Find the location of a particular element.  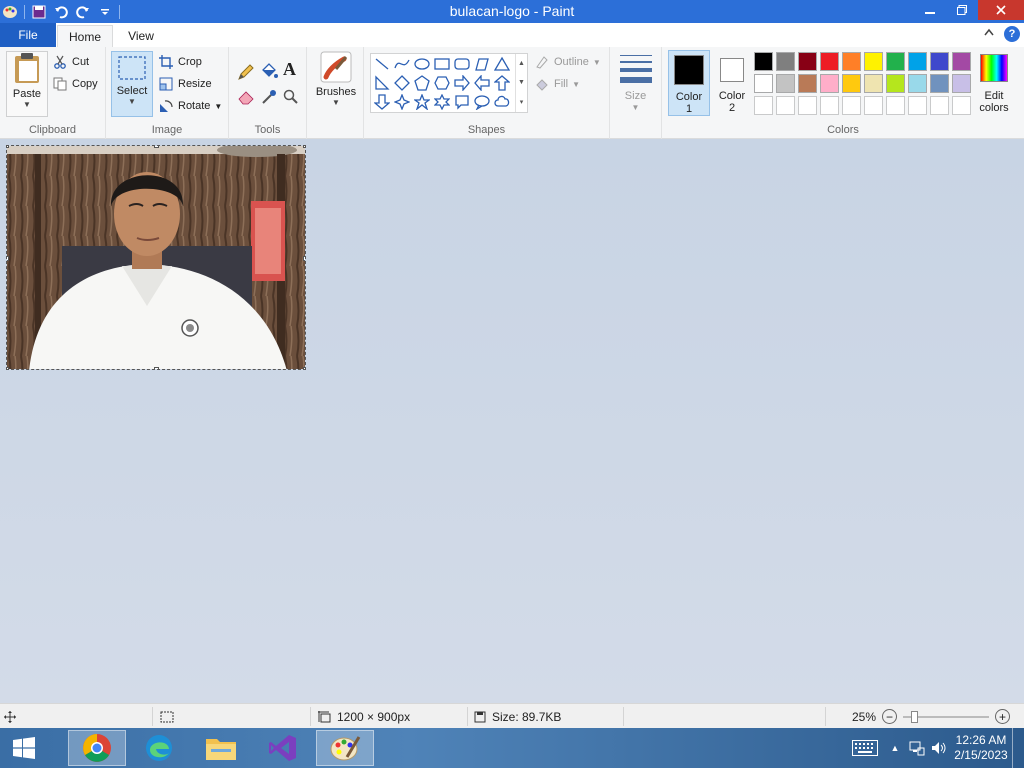

paste-button: Paste ▼ is located at coordinates (27, 84).